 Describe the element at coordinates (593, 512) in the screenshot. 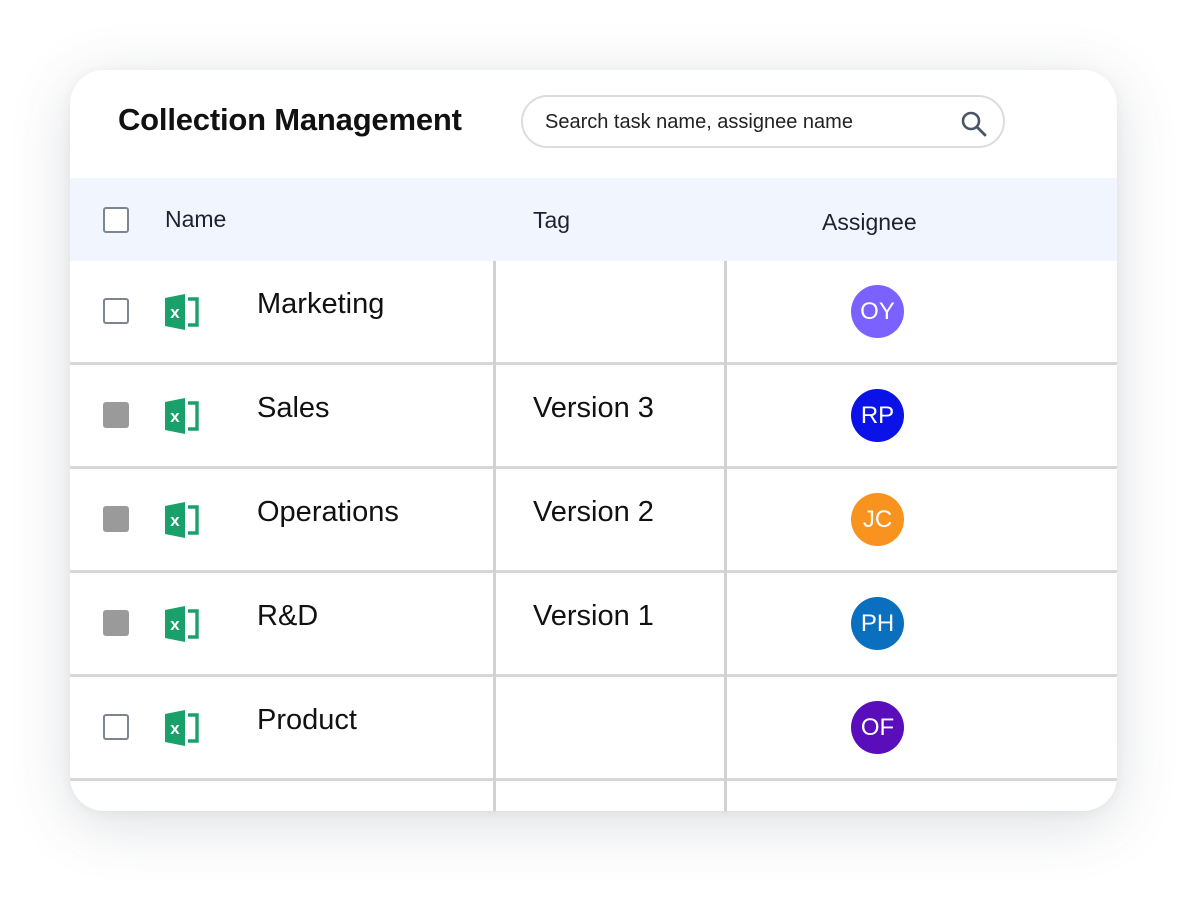

I see `row-tag: Version 2` at that location.